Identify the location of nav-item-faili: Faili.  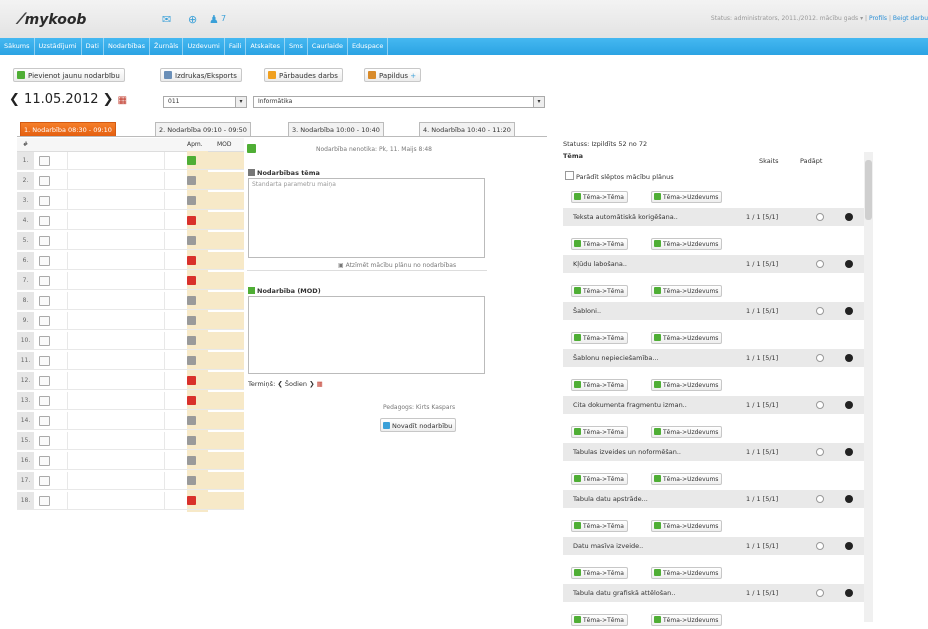
(236, 46).